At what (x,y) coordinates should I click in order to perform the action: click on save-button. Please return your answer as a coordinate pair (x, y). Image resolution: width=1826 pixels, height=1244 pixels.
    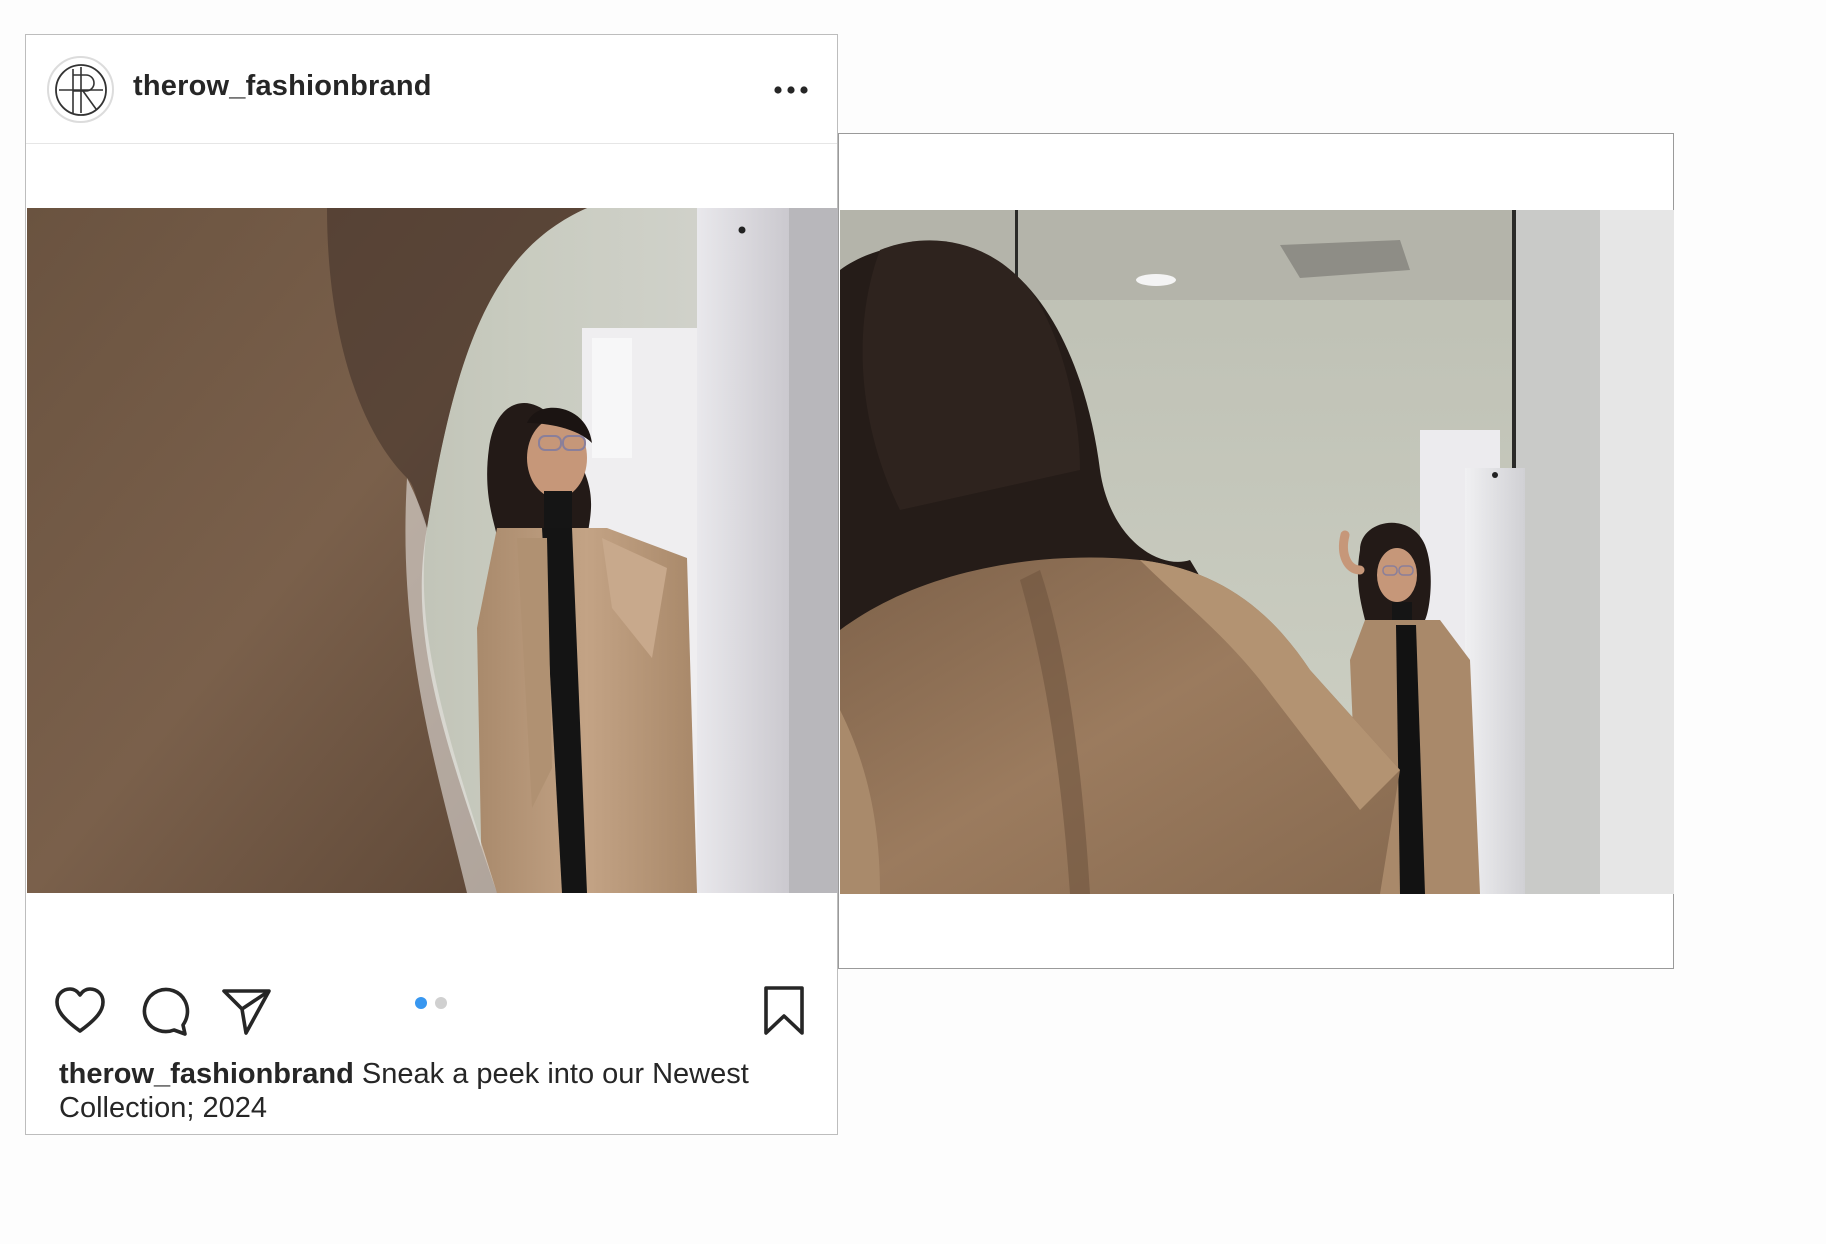
    Looking at the image, I should click on (784, 1011).